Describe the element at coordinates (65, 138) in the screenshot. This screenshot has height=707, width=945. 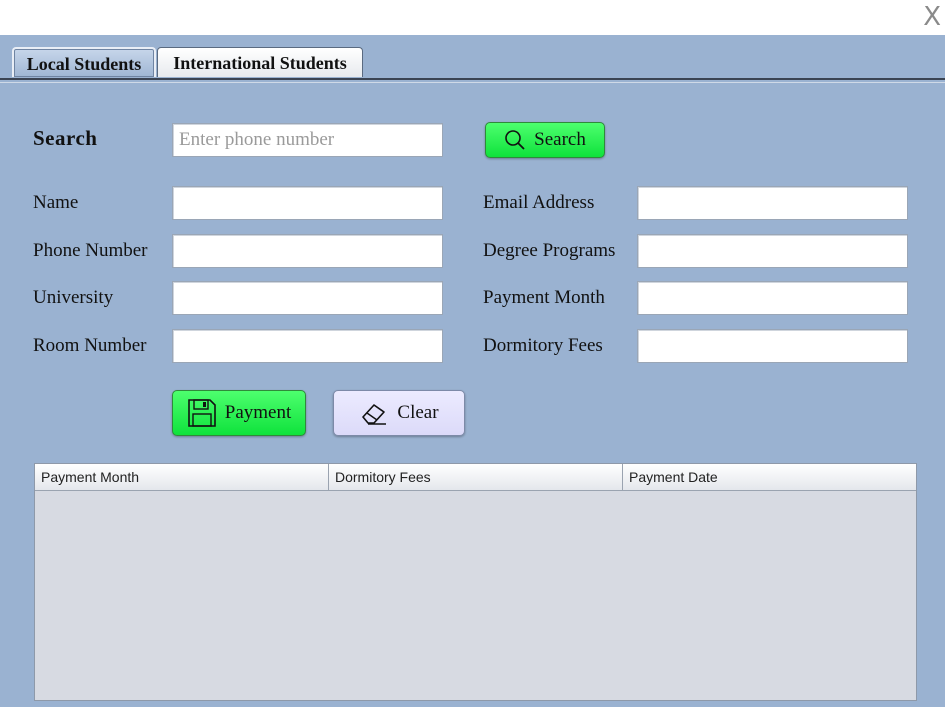
I see `search-label: Search` at that location.